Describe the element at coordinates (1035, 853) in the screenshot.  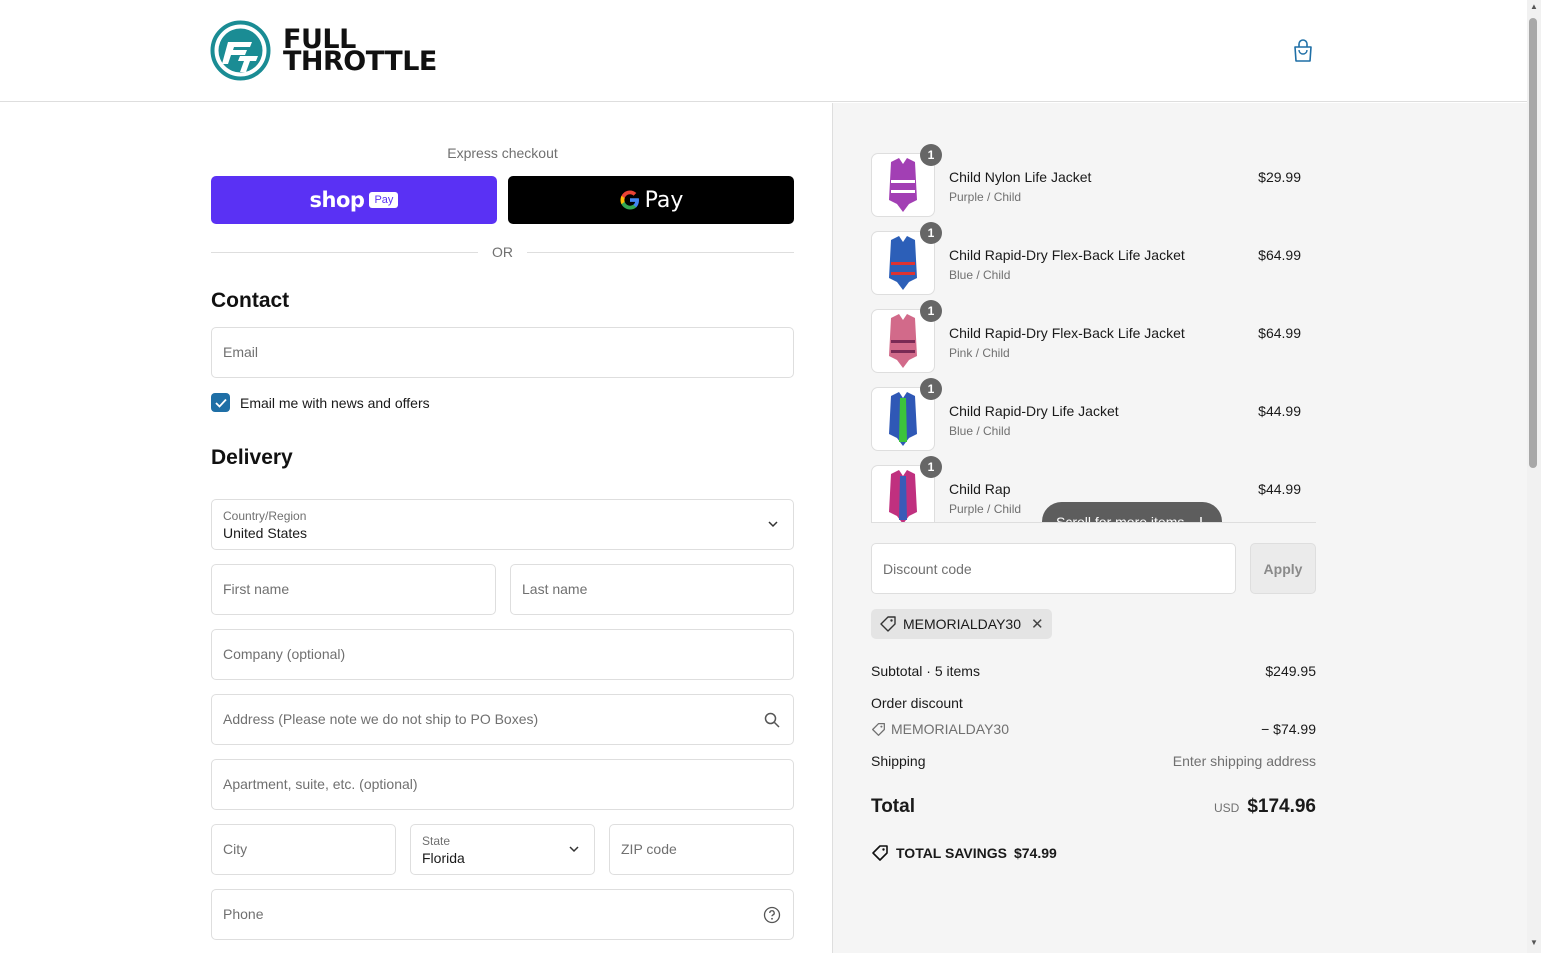
I see `savings-value: $74.99` at that location.